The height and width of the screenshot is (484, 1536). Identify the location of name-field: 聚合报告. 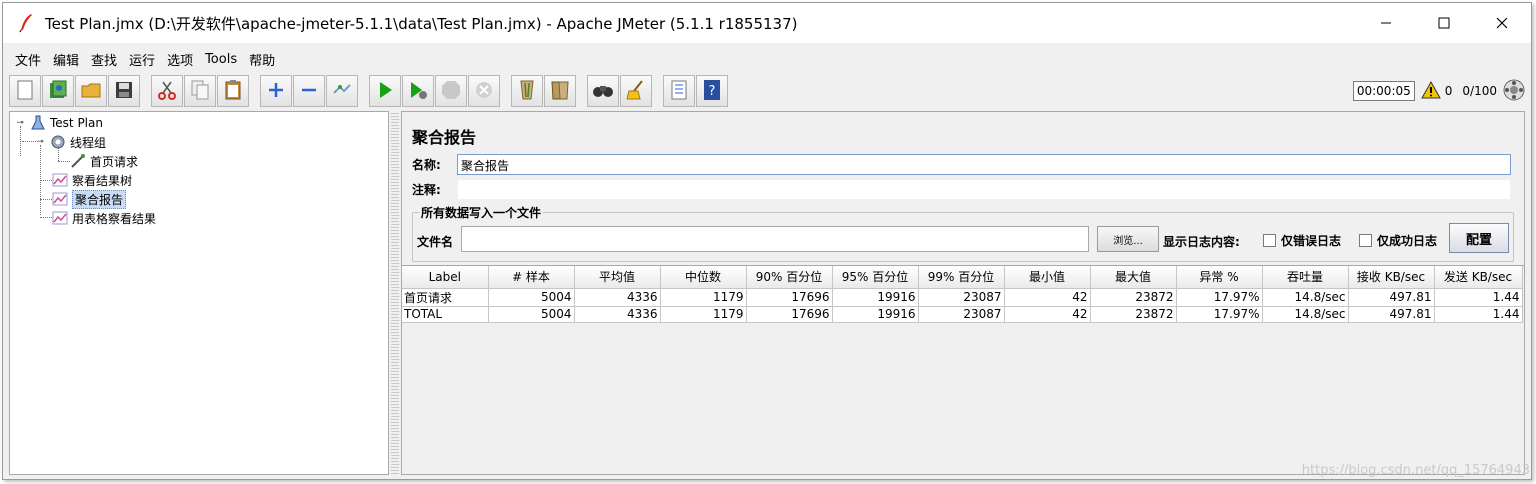
(984, 164).